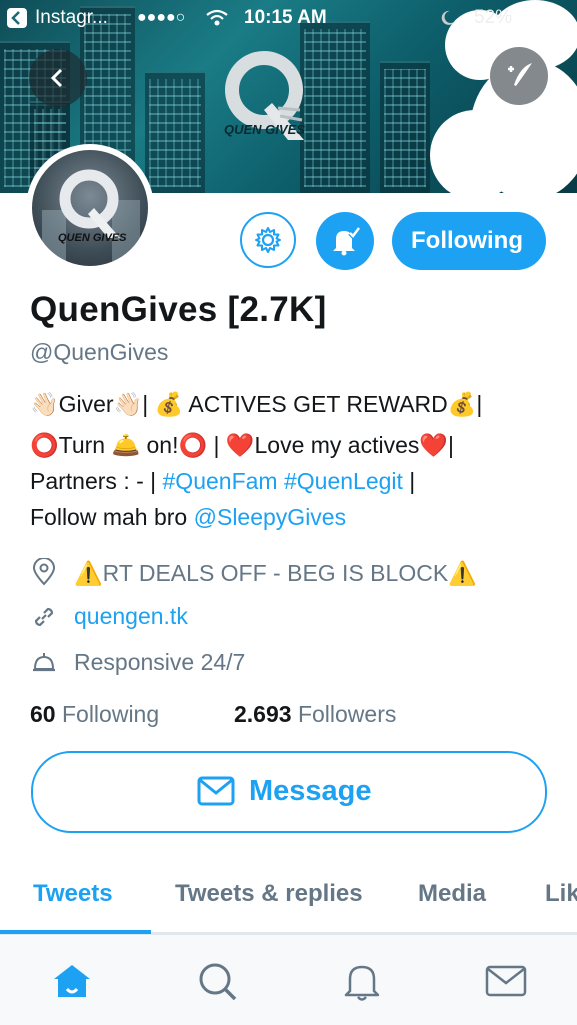 The width and height of the screenshot is (577, 1025). I want to click on nav-home-button, so click(72, 981).